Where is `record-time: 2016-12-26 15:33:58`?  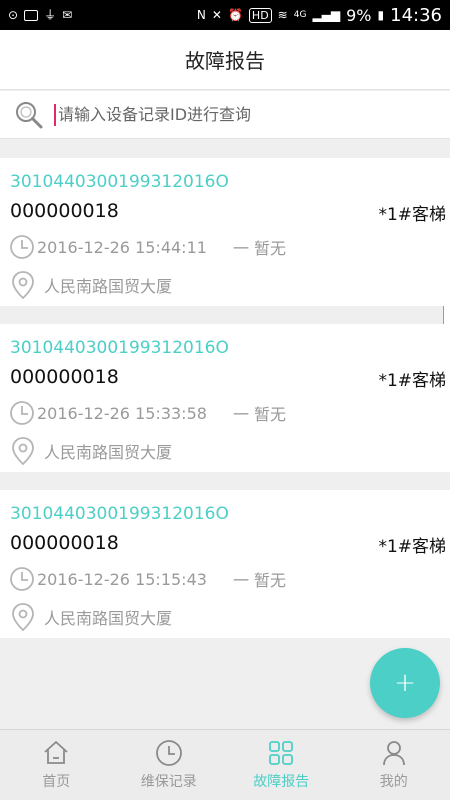
record-time: 2016-12-26 15:33:58 is located at coordinates (122, 413).